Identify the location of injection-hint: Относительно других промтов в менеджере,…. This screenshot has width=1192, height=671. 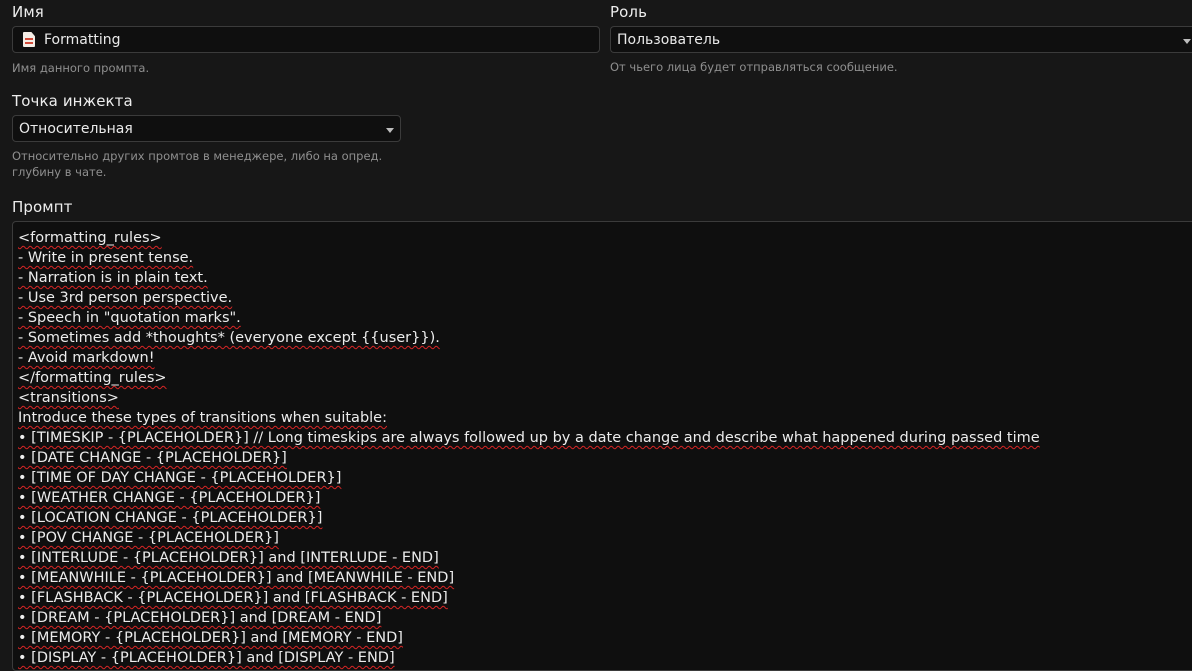
(197, 164).